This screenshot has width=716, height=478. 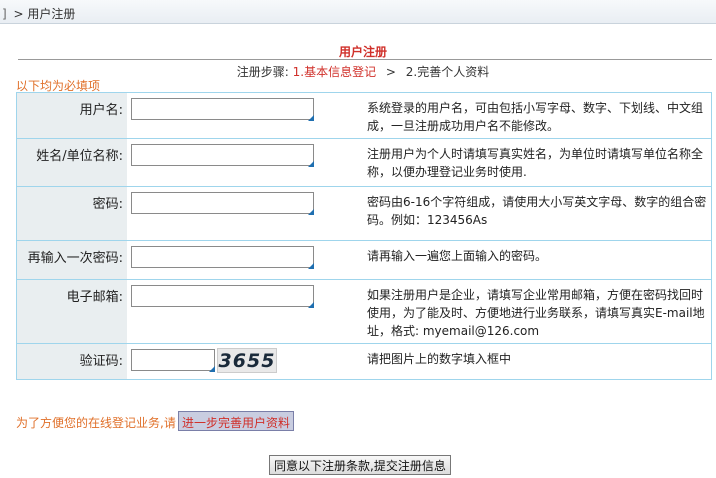 I want to click on confirm-password-label: 再输入一次密码:, so click(x=72, y=260).